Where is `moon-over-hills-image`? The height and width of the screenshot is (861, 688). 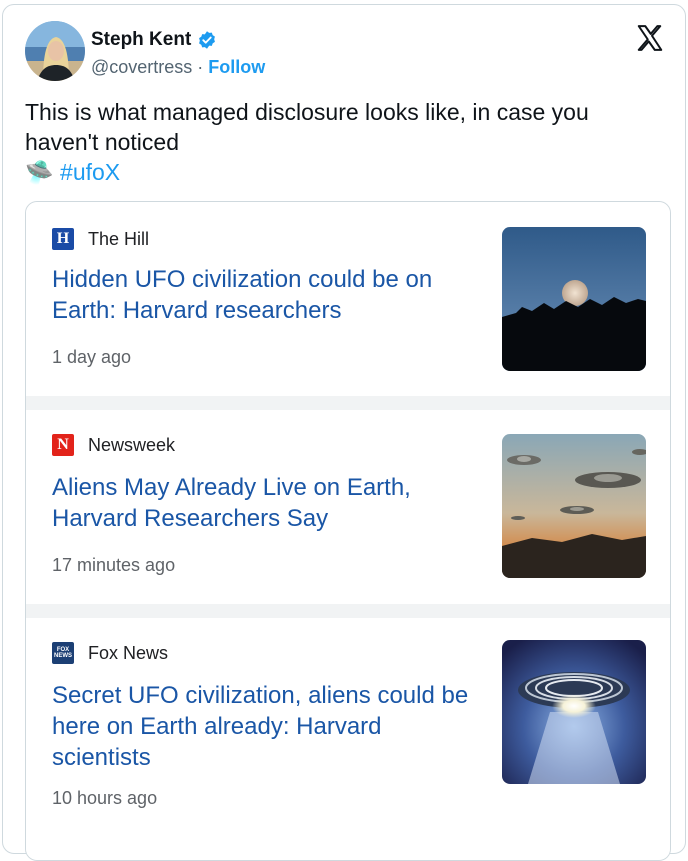
moon-over-hills-image is located at coordinates (574, 299).